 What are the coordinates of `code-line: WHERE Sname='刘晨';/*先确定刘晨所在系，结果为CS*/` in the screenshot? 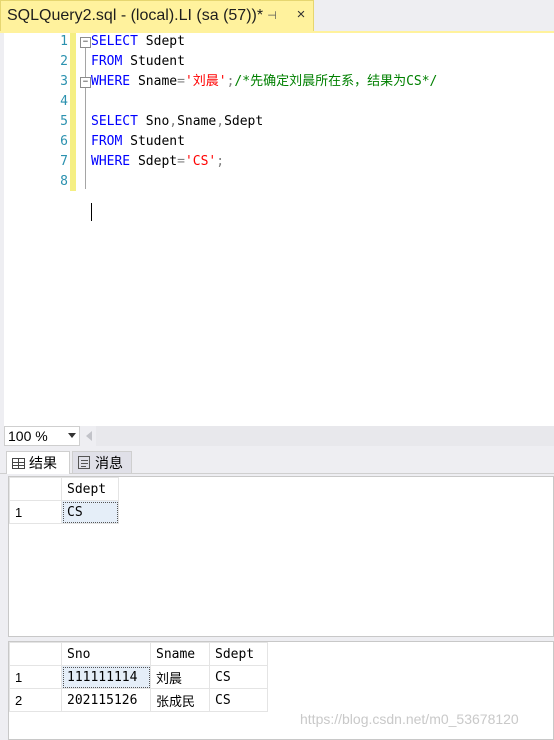 It's located at (264, 82).